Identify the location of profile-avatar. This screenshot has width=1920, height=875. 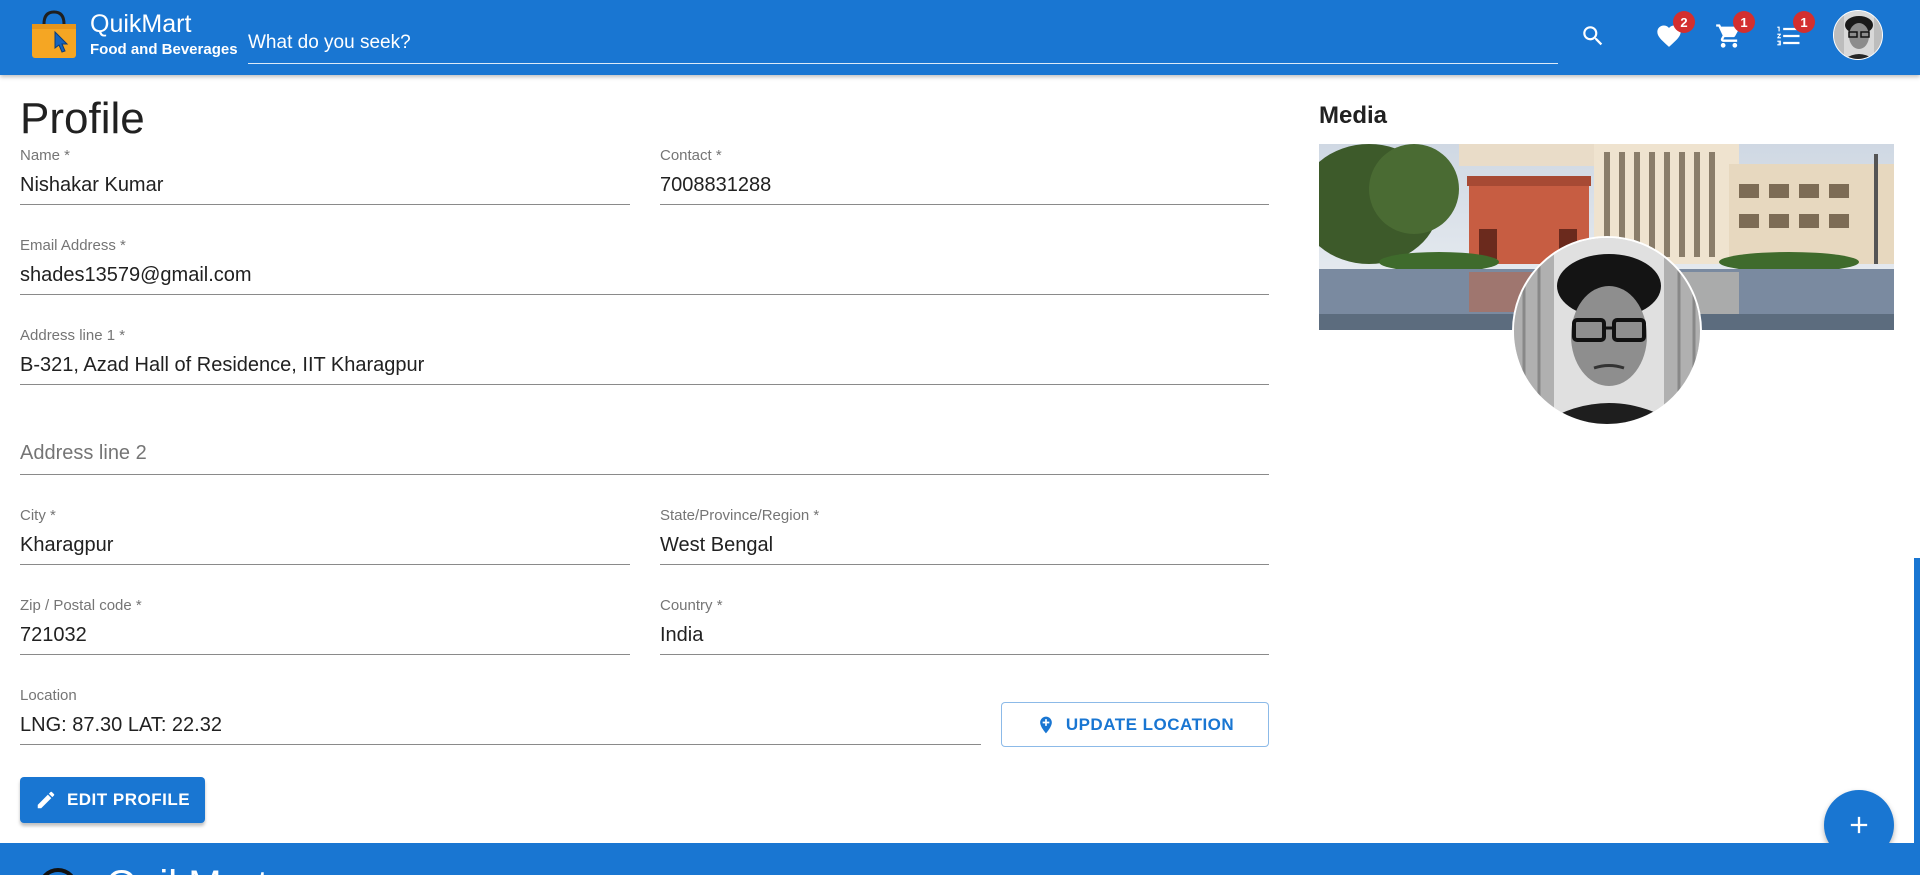
(1607, 331).